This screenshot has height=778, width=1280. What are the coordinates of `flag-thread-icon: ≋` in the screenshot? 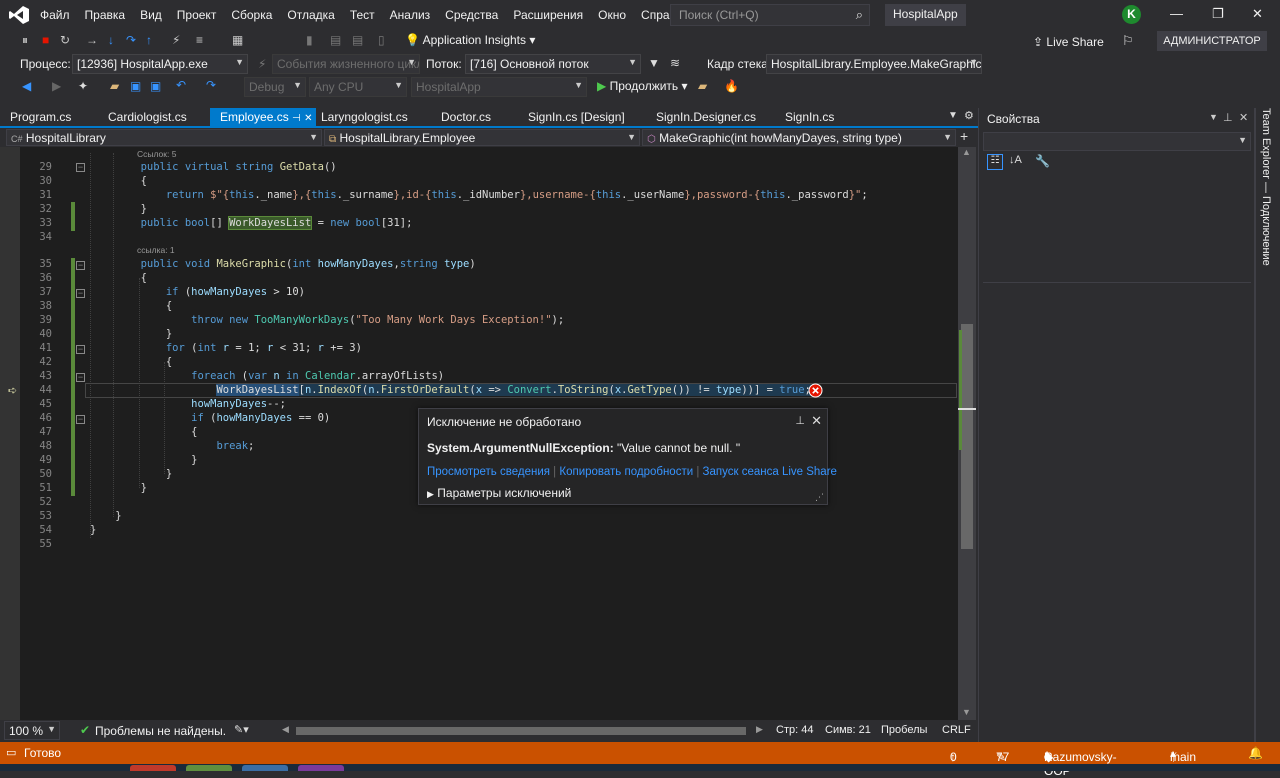 It's located at (675, 63).